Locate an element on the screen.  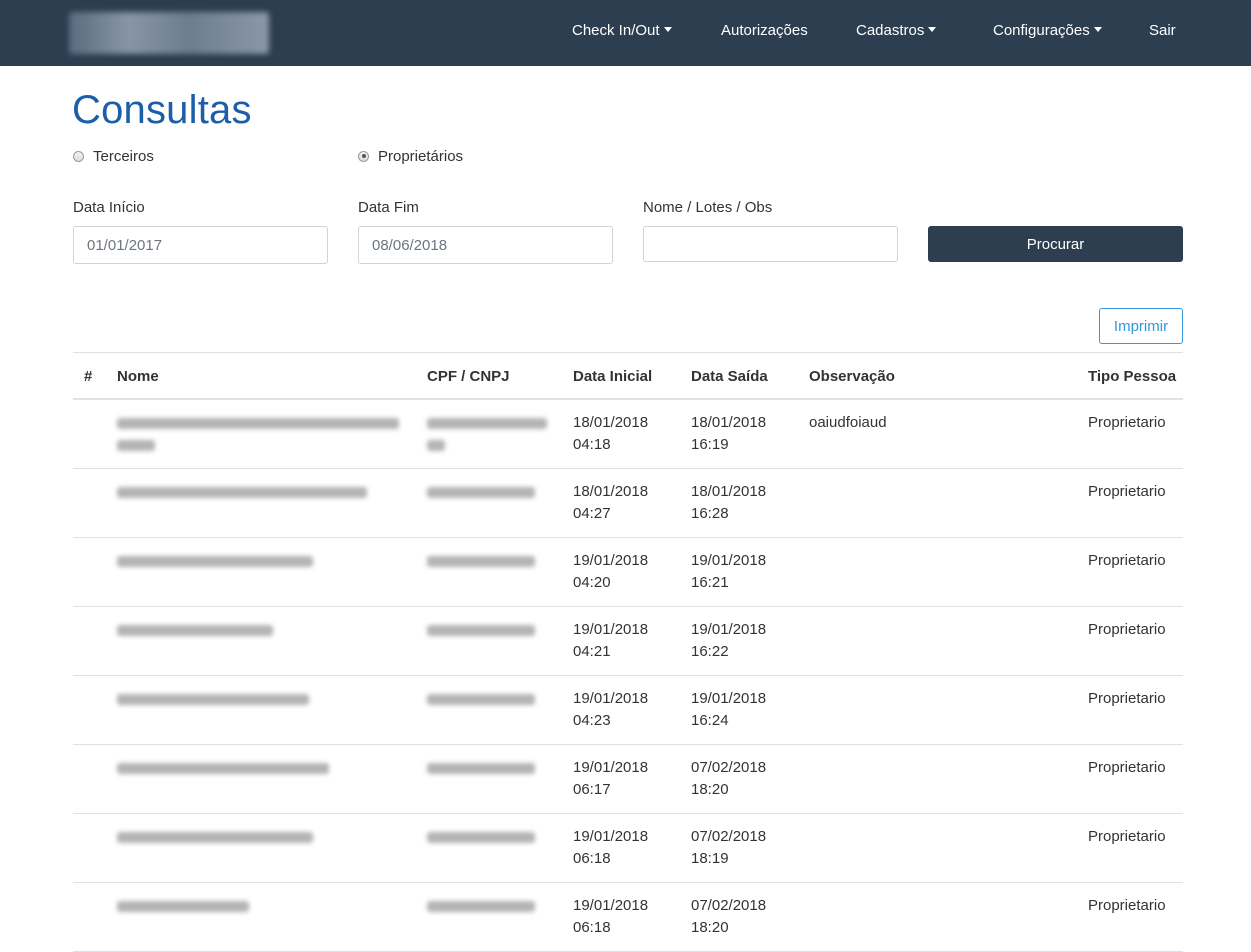
nav-sair: Sair is located at coordinates (1162, 33).